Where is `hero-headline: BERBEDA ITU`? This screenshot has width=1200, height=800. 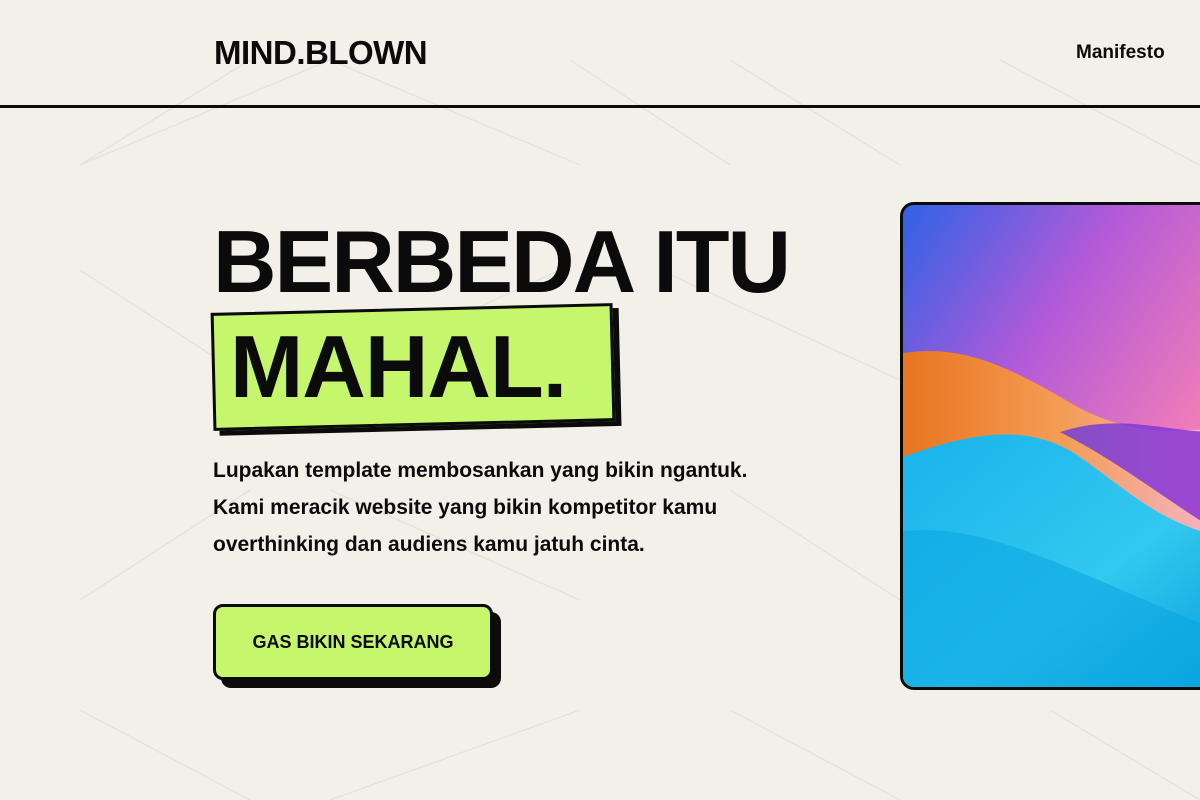
hero-headline: BERBEDA ITU is located at coordinates (502, 261).